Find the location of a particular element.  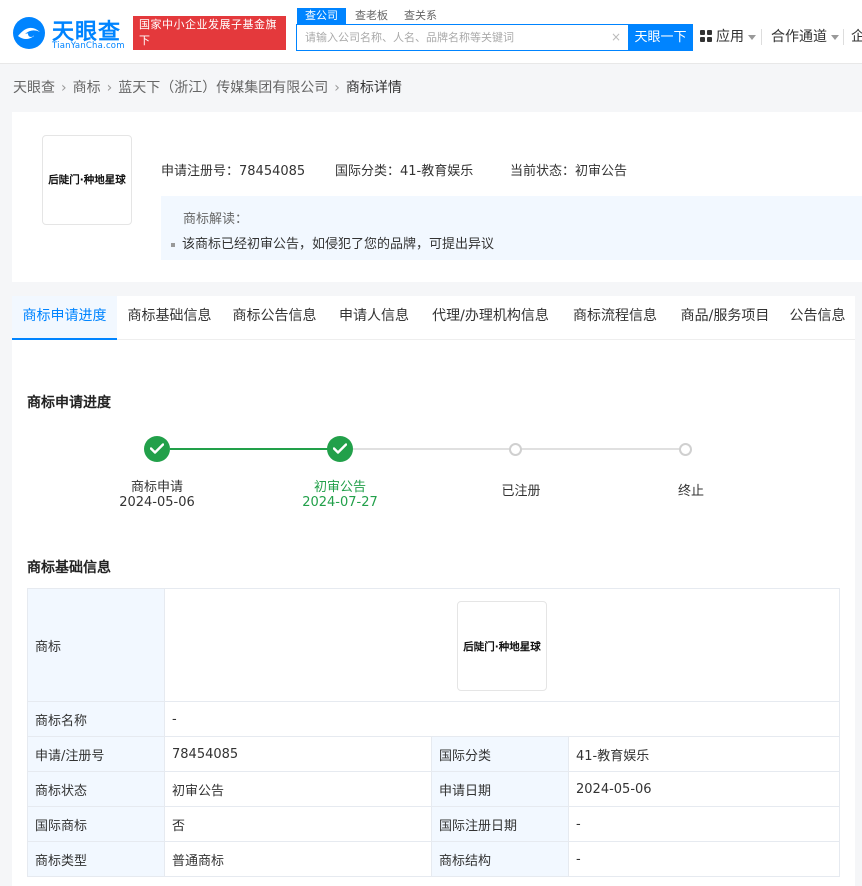

tab-announcement-info: 商标公告信息 is located at coordinates (274, 318).